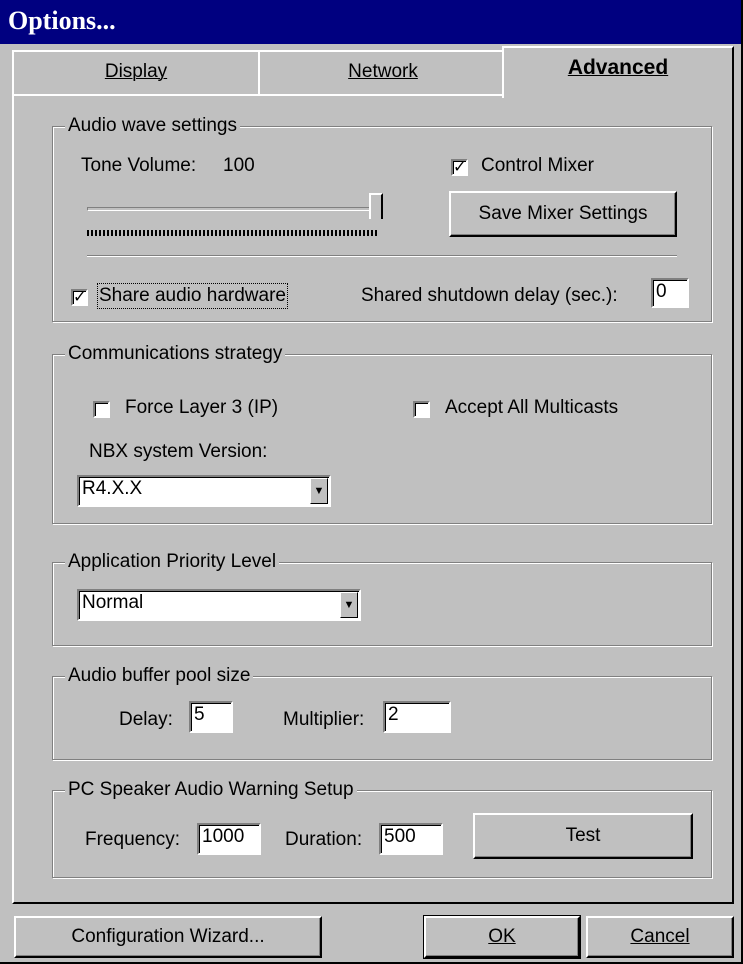 This screenshot has height=964, width=743. What do you see at coordinates (219, 605) in the screenshot?
I see `priority-select: Normal ▼` at bounding box center [219, 605].